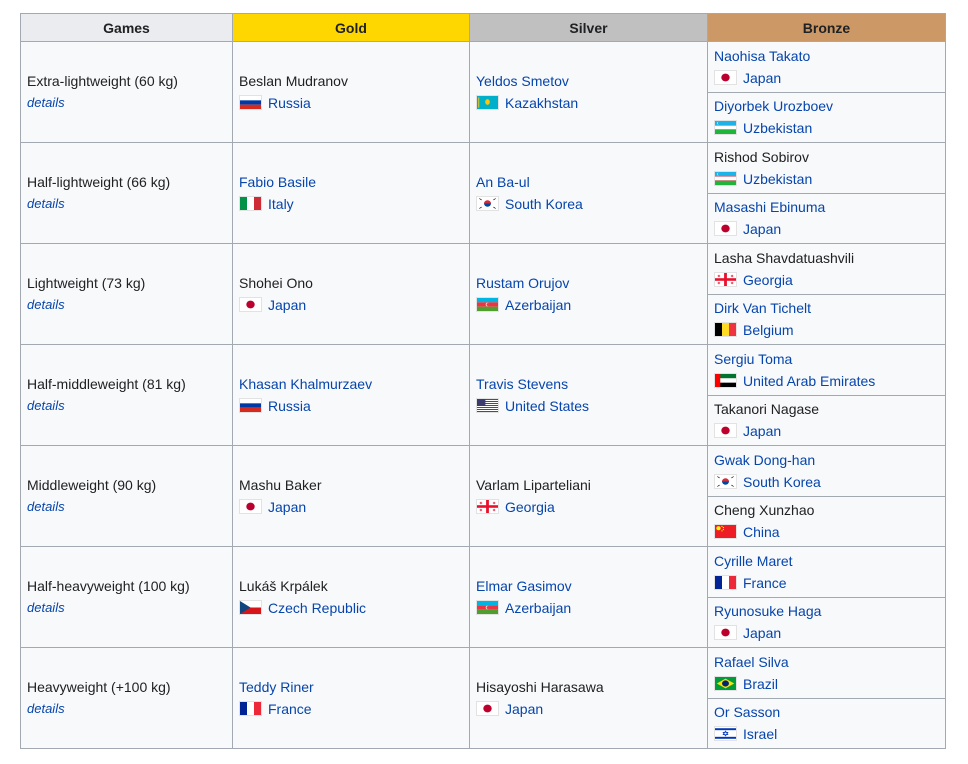 Image resolution: width=968 pixels, height=764 pixels. Describe the element at coordinates (108, 586) in the screenshot. I see `event-name: Half-heavyweight (100 kg)` at that location.